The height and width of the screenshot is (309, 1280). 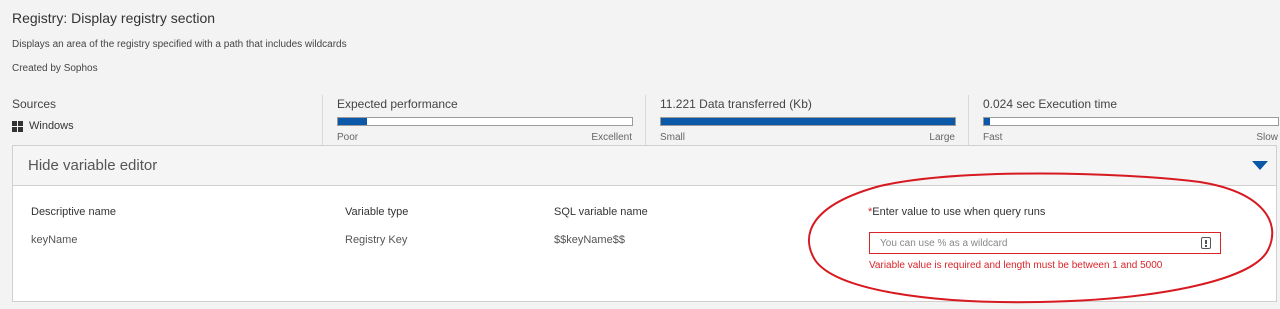 I want to click on value-field-label: *Enter value to use when query runs, so click(x=956, y=212).